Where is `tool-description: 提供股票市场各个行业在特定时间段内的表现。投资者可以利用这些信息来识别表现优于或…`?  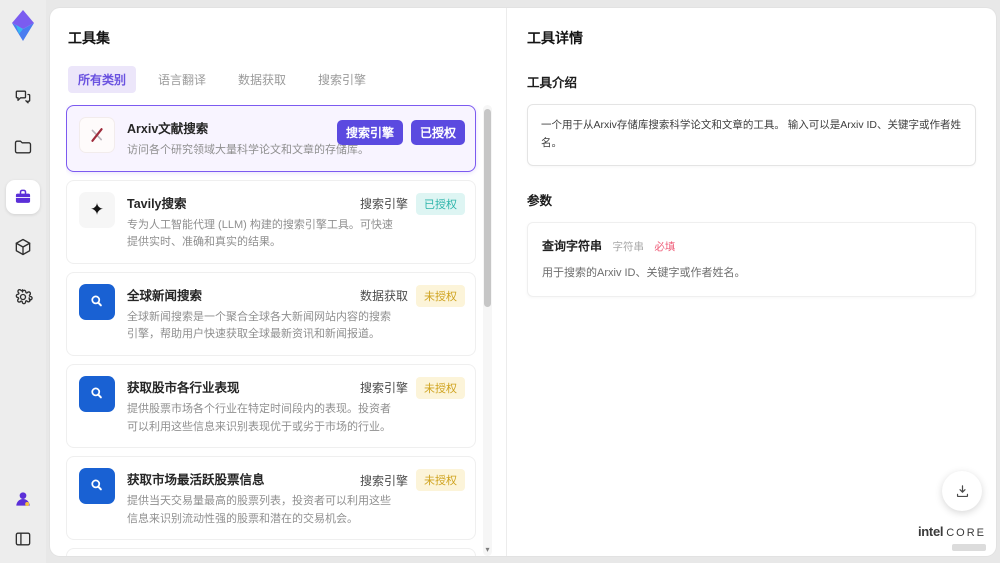
tool-description: 提供股票市场各个行业在特定时间段内的表现。投资者可以利用这些信息来识别表现优于或… is located at coordinates (259, 417).